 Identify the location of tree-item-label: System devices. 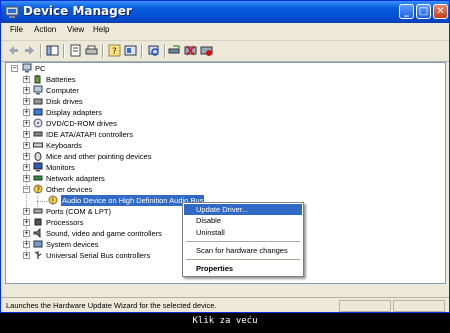
(72, 244).